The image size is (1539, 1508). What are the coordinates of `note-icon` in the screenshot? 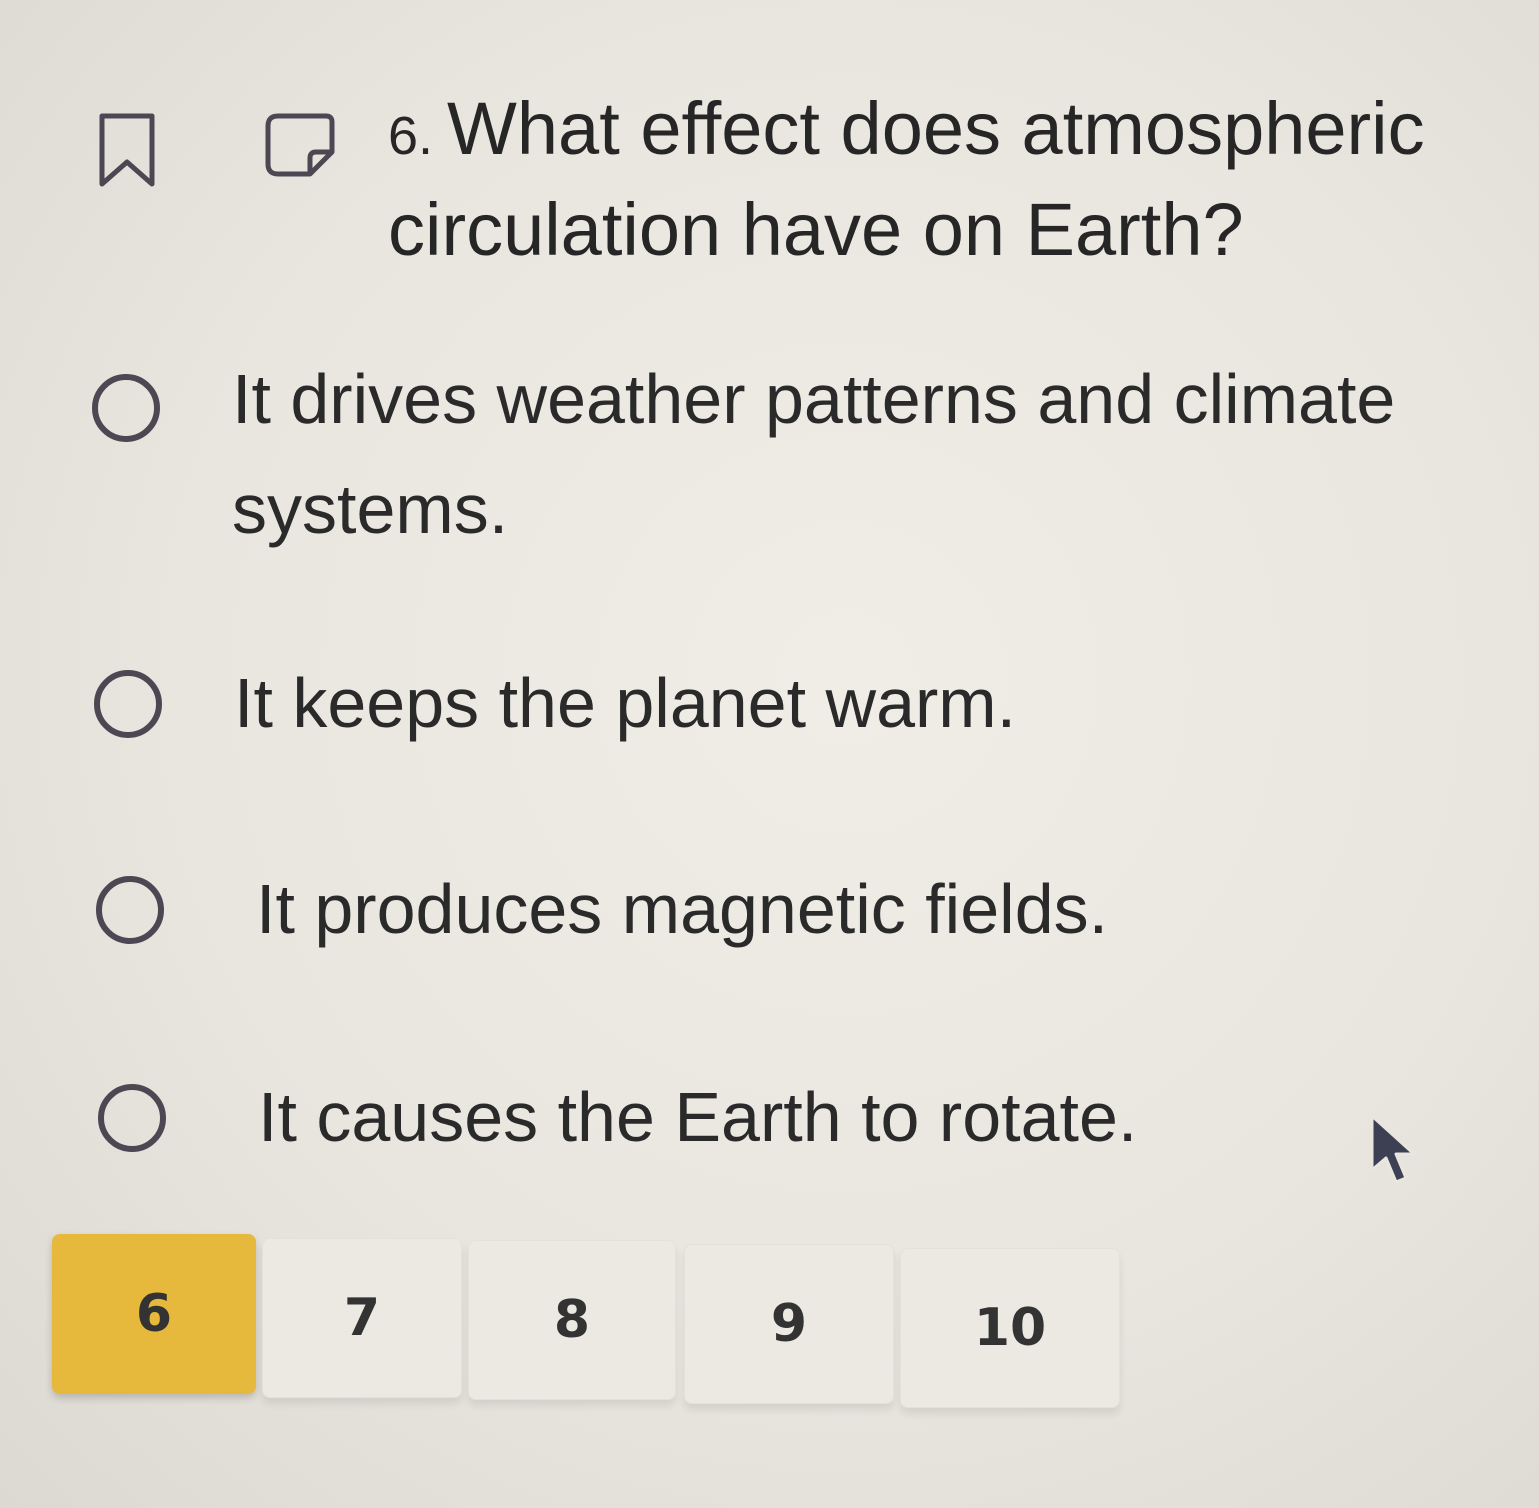 It's located at (300, 145).